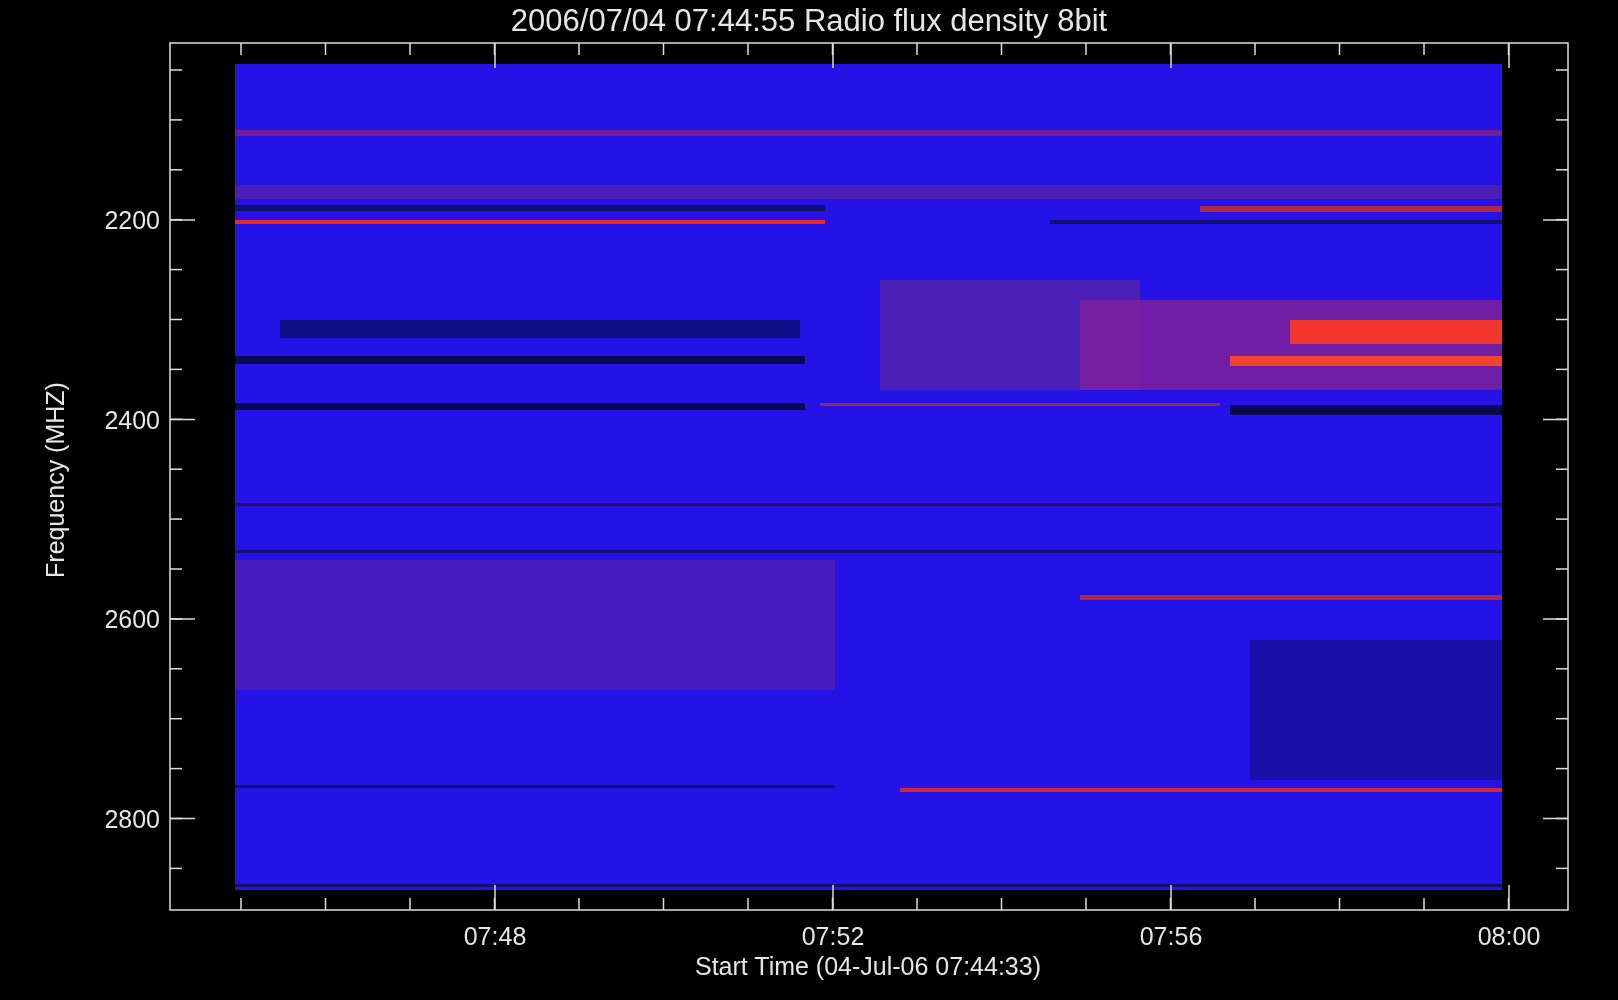  What do you see at coordinates (132, 220) in the screenshot?
I see `y-tick-label: 2200` at bounding box center [132, 220].